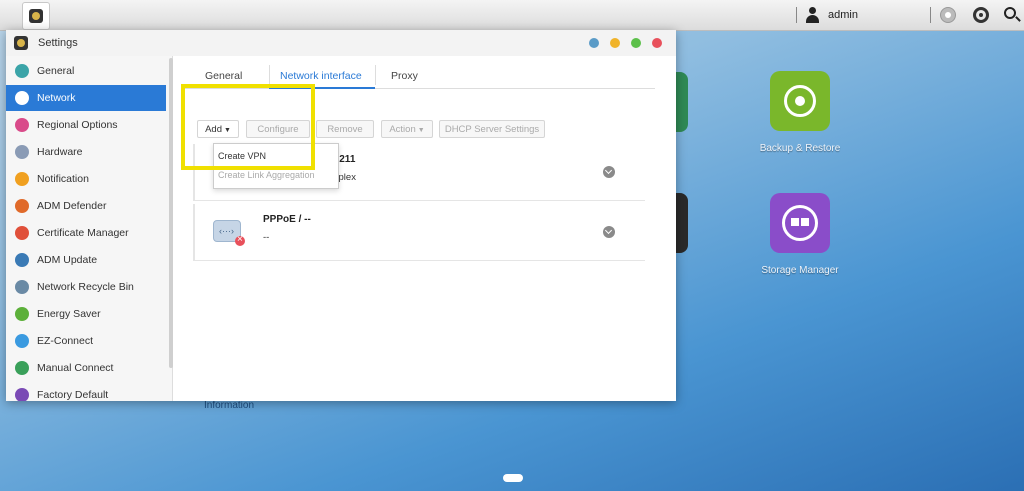  I want to click on user-icon, so click(812, 15).